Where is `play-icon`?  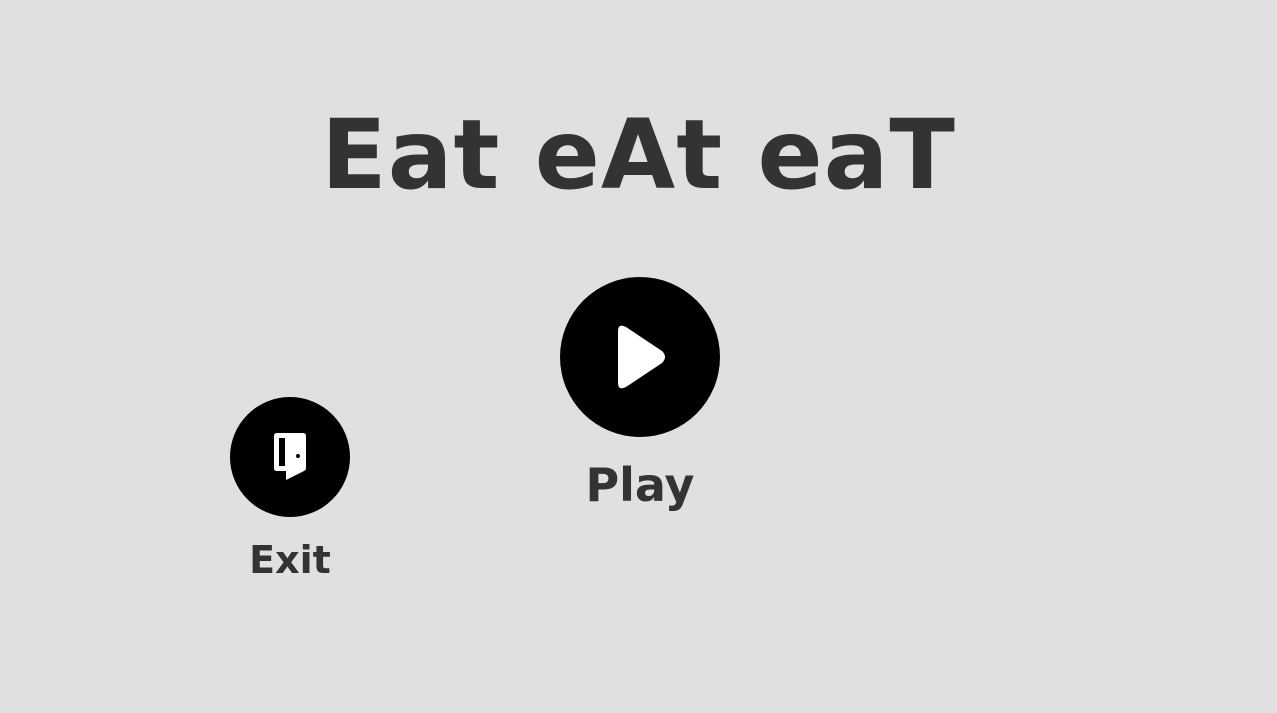 play-icon is located at coordinates (641, 357).